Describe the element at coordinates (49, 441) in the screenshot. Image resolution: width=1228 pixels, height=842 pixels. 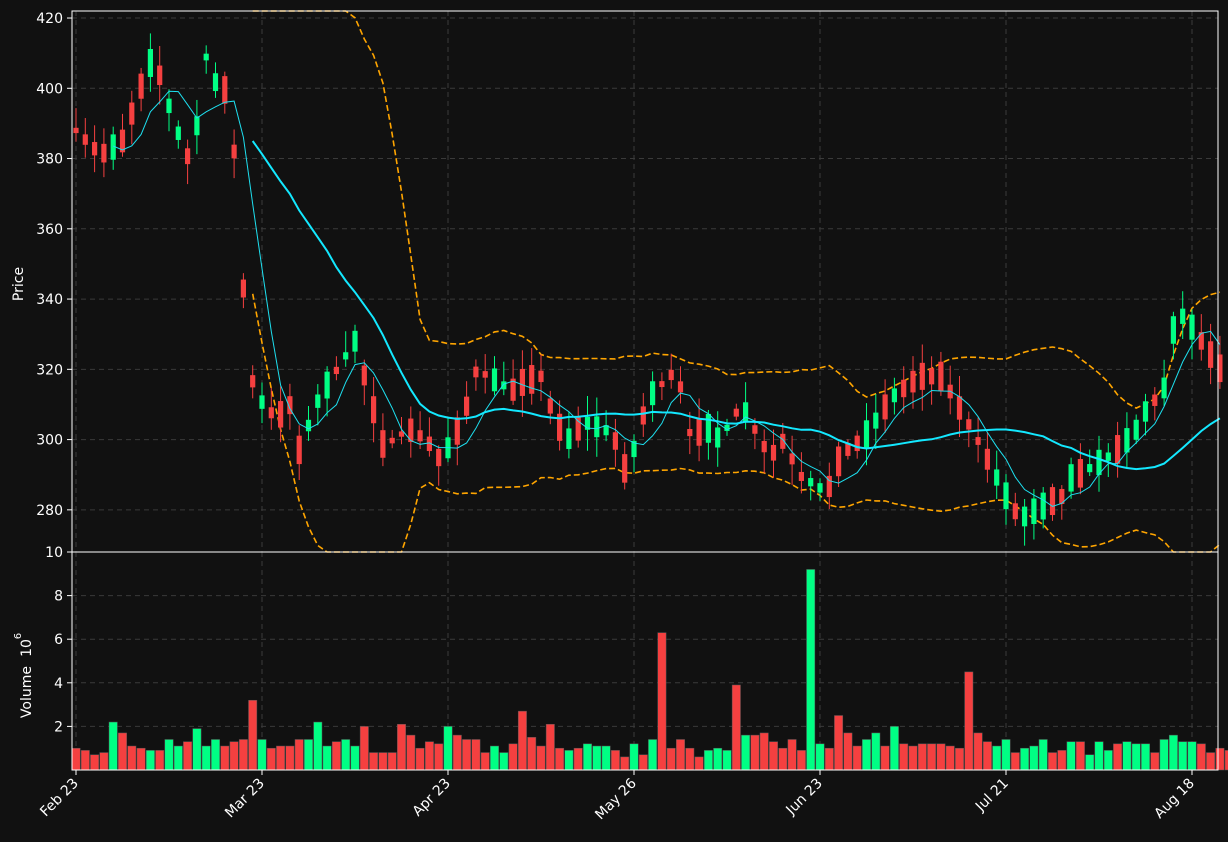
I see `price-tick-label: 300` at that location.